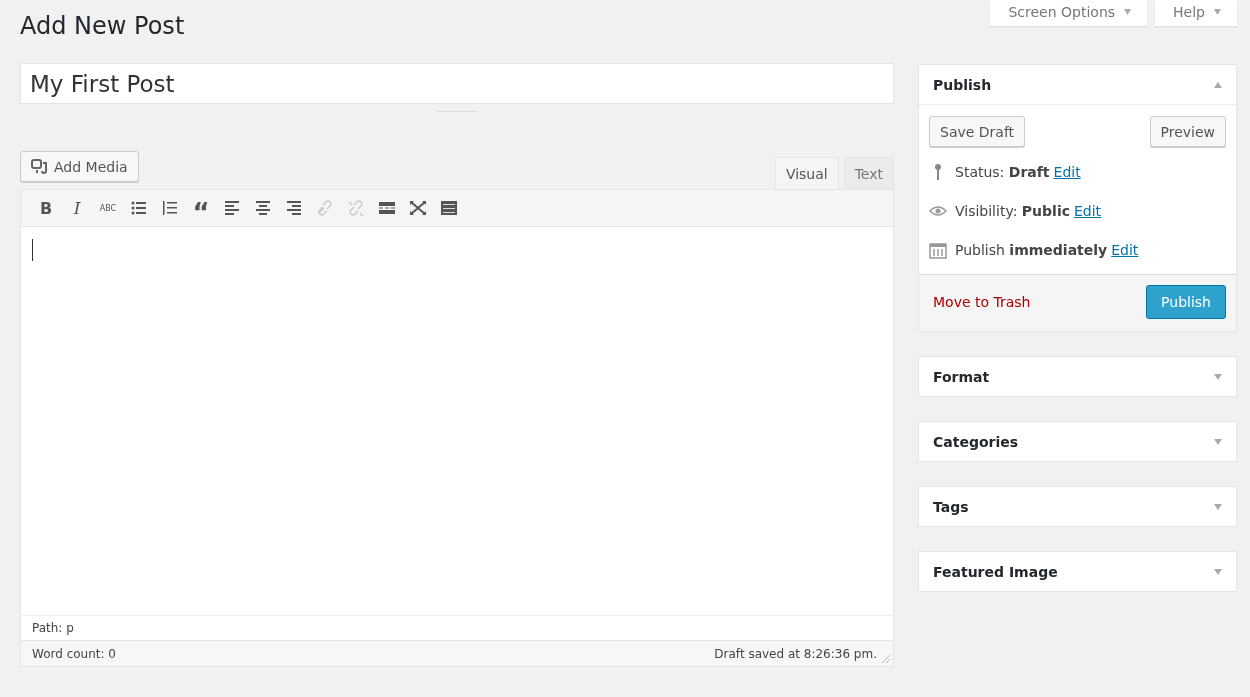  I want to click on publish-setting-text: Visibility: Public, so click(1012, 210).